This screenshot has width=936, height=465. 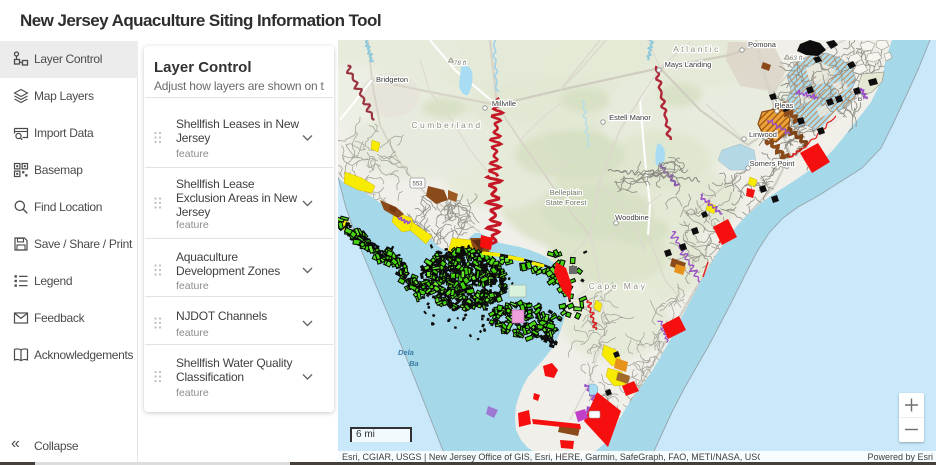 What do you see at coordinates (630, 117) in the screenshot?
I see `svg-text: Estell Manor` at bounding box center [630, 117].